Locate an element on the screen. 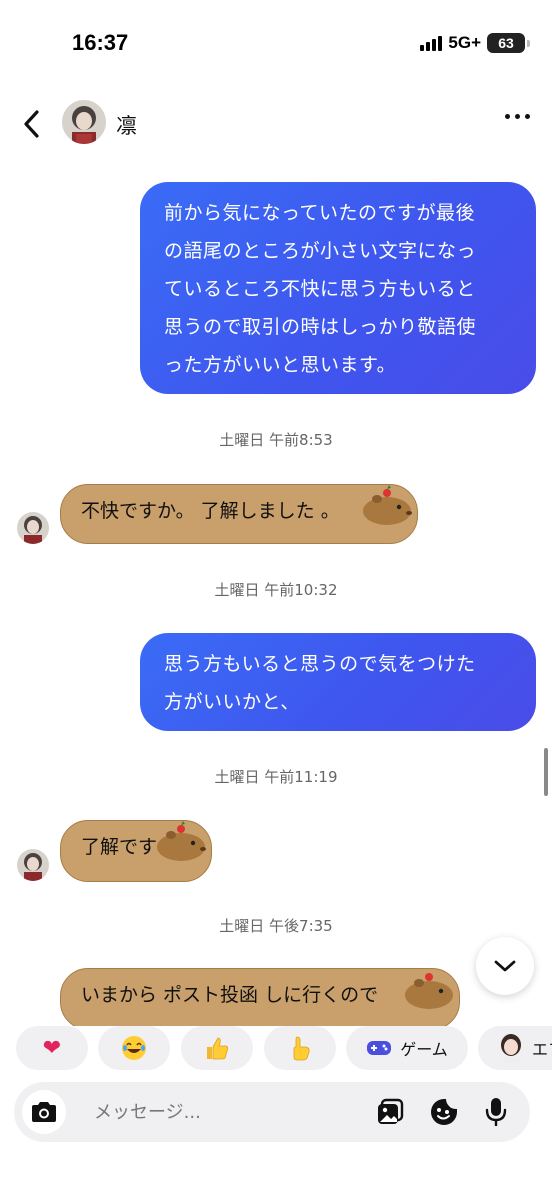 The width and height of the screenshot is (552, 1200). sticker-icon is located at coordinates (444, 1112).